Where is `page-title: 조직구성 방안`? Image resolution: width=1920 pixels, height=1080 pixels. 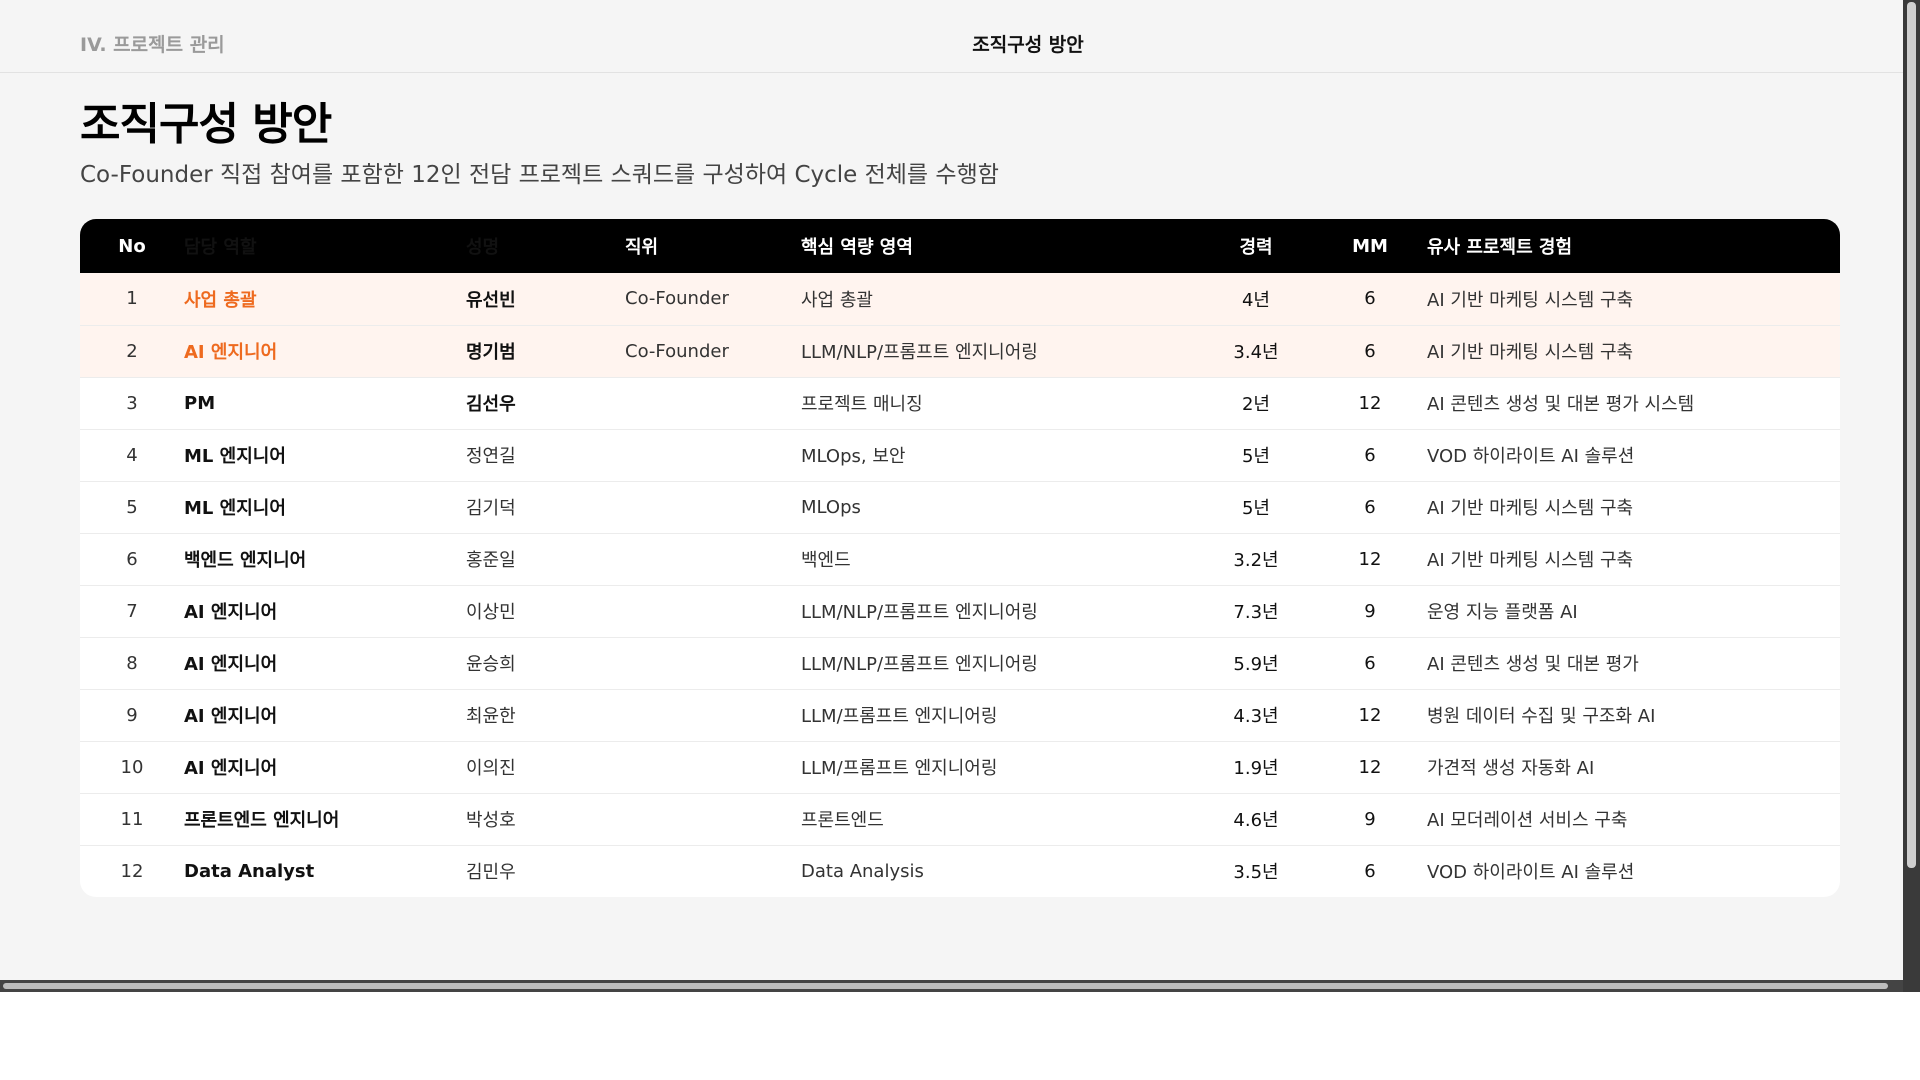
page-title: 조직구성 방안 is located at coordinates (206, 124).